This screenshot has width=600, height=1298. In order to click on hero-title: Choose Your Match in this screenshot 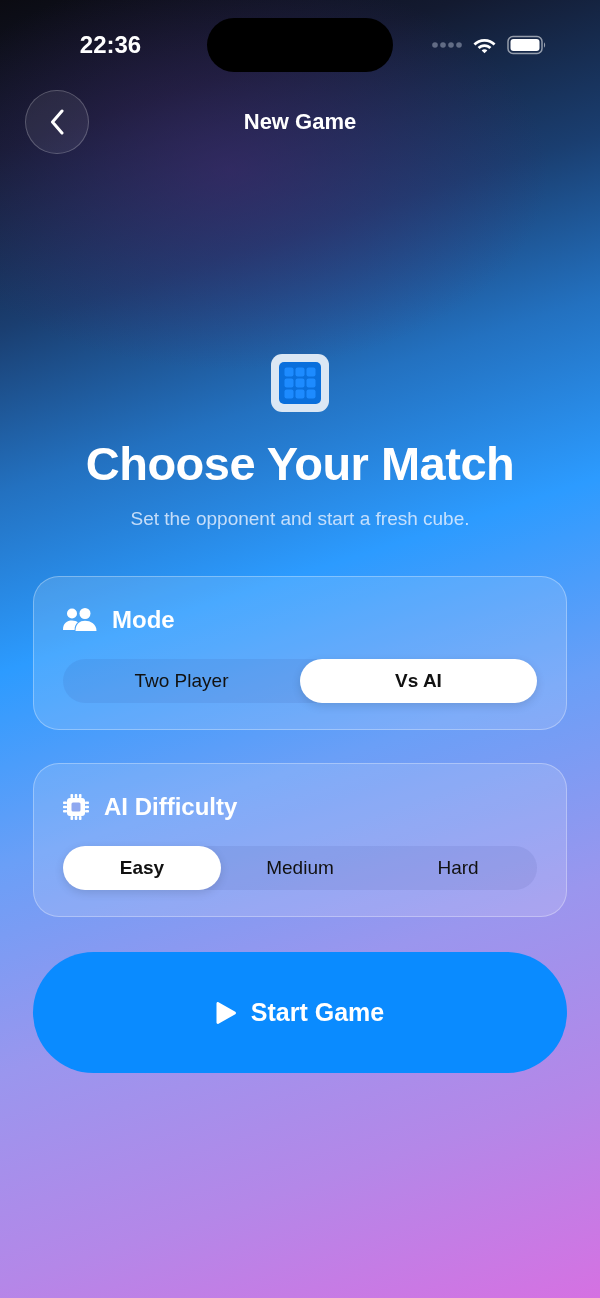, I will do `click(300, 464)`.